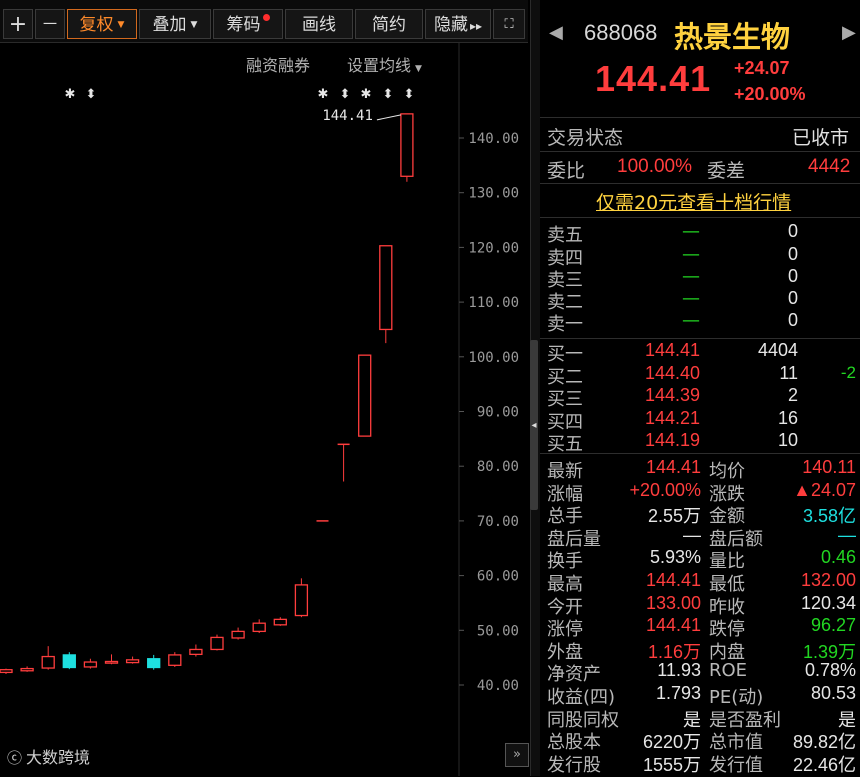  Describe the element at coordinates (574, 765) in the screenshot. I see `stat-label: 发行股` at that location.